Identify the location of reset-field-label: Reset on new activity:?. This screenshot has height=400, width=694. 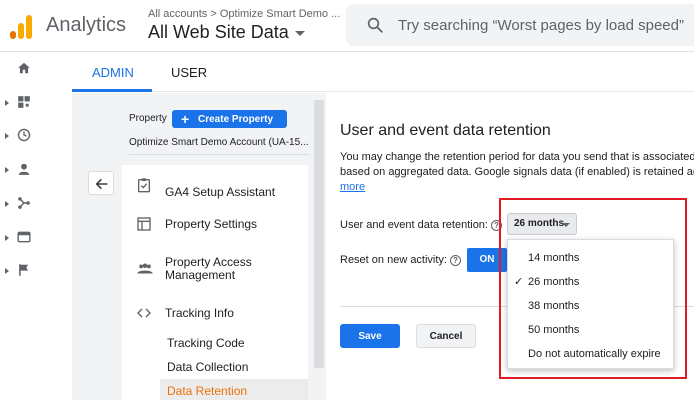
(400, 260).